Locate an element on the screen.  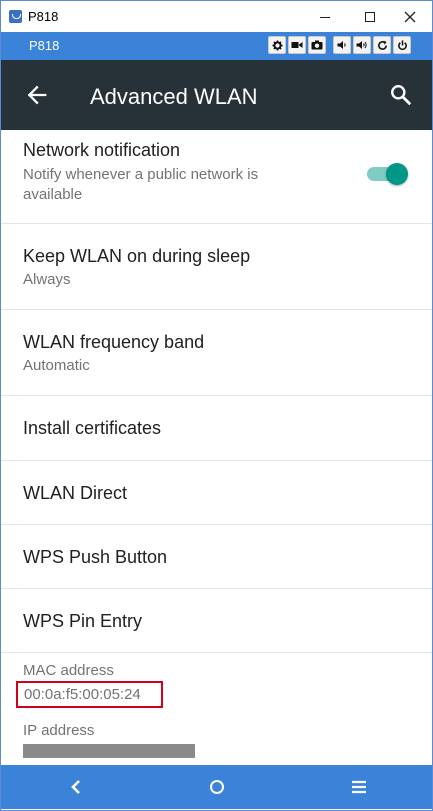
window-title: P818 is located at coordinates (43, 16).